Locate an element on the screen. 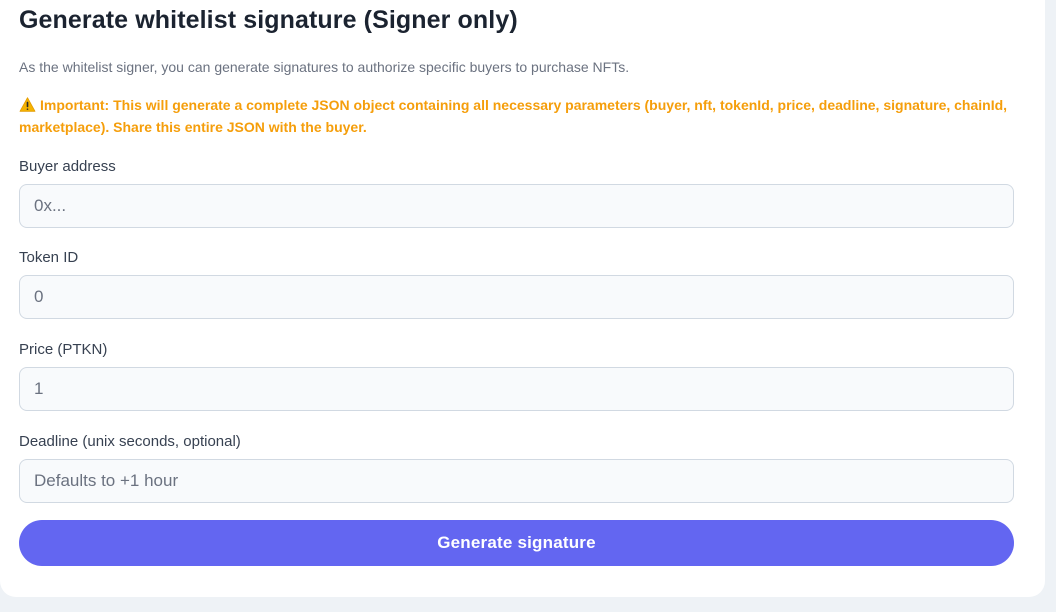 The height and width of the screenshot is (612, 1056). price-input is located at coordinates (516, 389).